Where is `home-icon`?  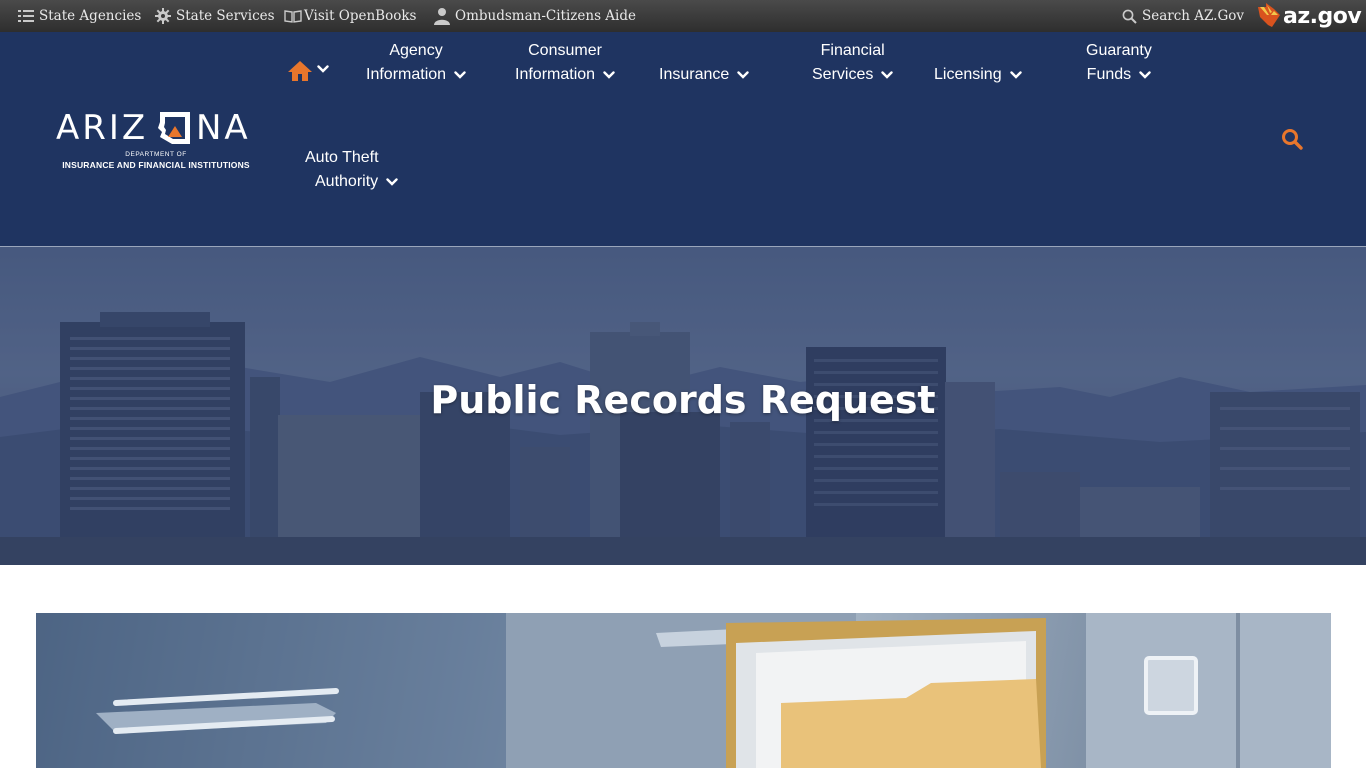
home-icon is located at coordinates (300, 73).